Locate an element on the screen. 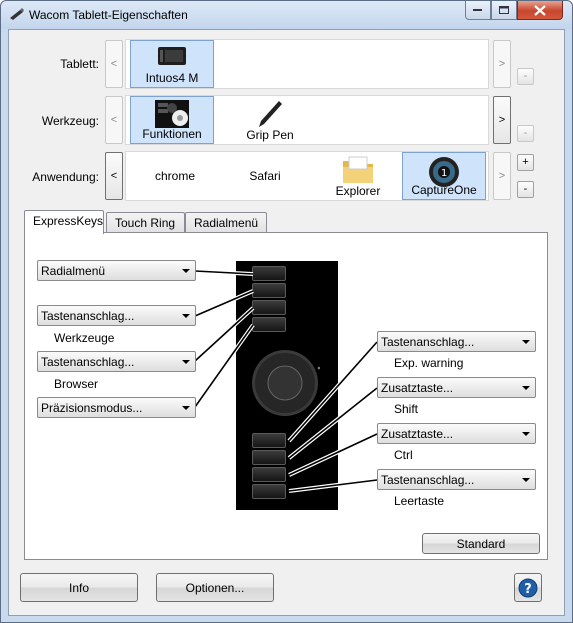  close-button is located at coordinates (540, 10).